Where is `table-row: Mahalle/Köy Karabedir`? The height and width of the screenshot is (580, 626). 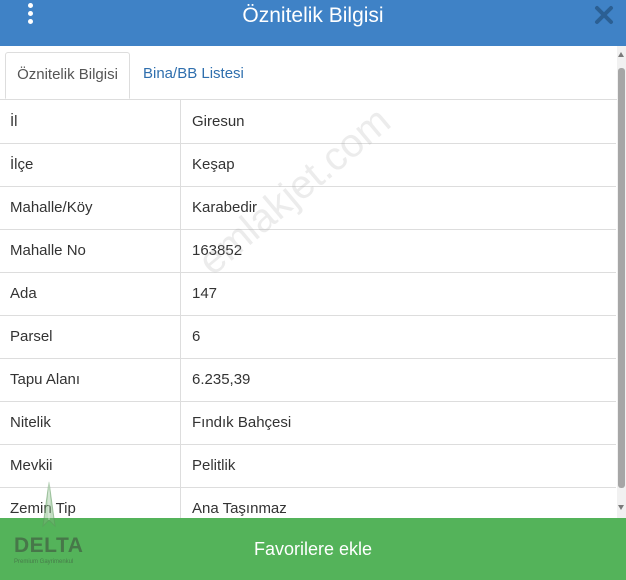 table-row: Mahalle/Köy Karabedir is located at coordinates (308, 208).